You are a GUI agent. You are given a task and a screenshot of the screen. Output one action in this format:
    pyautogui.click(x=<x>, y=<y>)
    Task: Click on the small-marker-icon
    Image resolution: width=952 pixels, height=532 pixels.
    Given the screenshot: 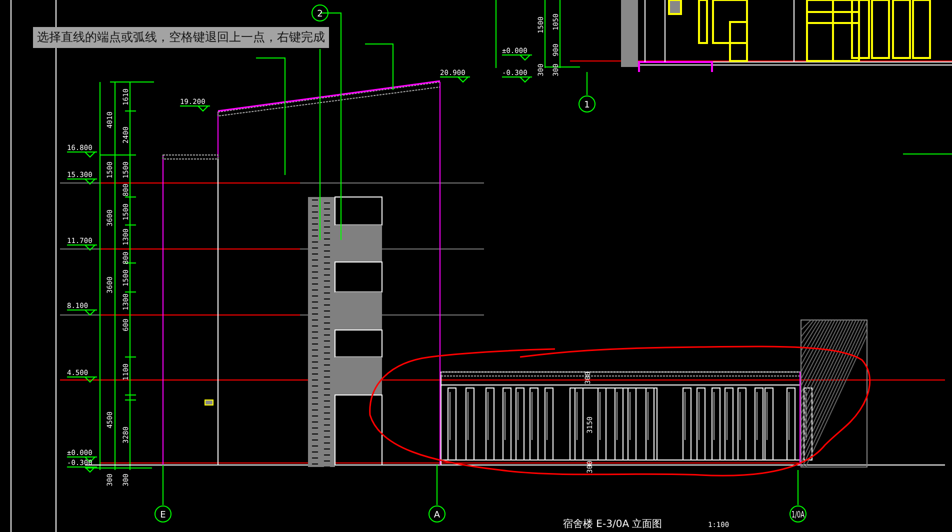 What is the action you would take?
    pyautogui.click(x=209, y=403)
    